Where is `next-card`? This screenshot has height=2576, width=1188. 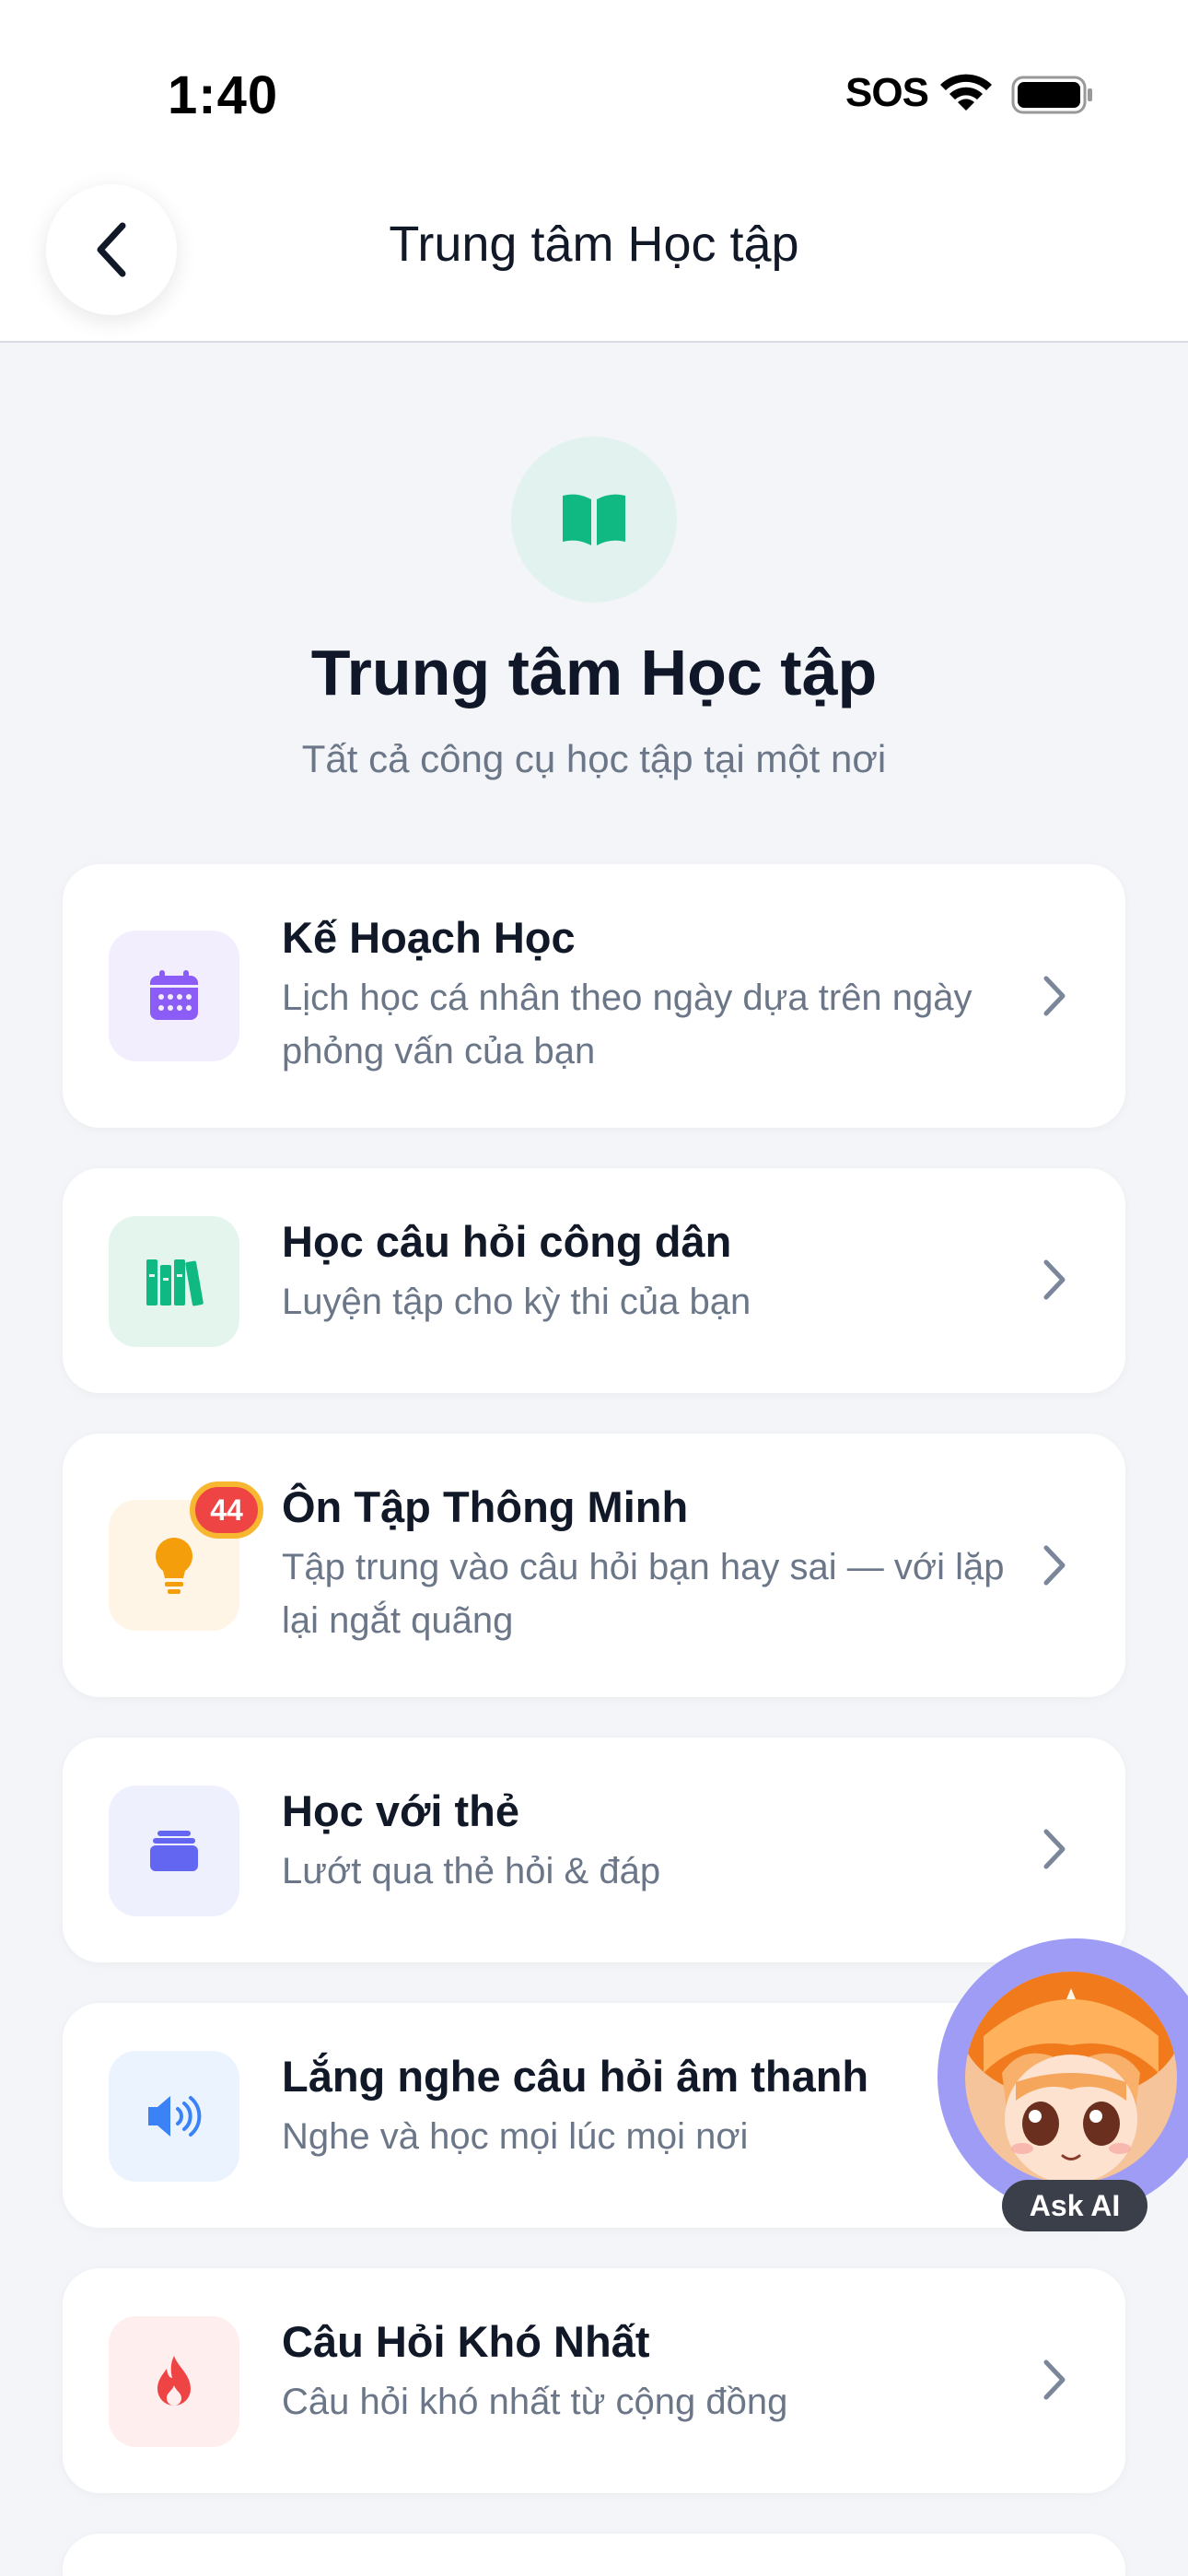 next-card is located at coordinates (594, 2555).